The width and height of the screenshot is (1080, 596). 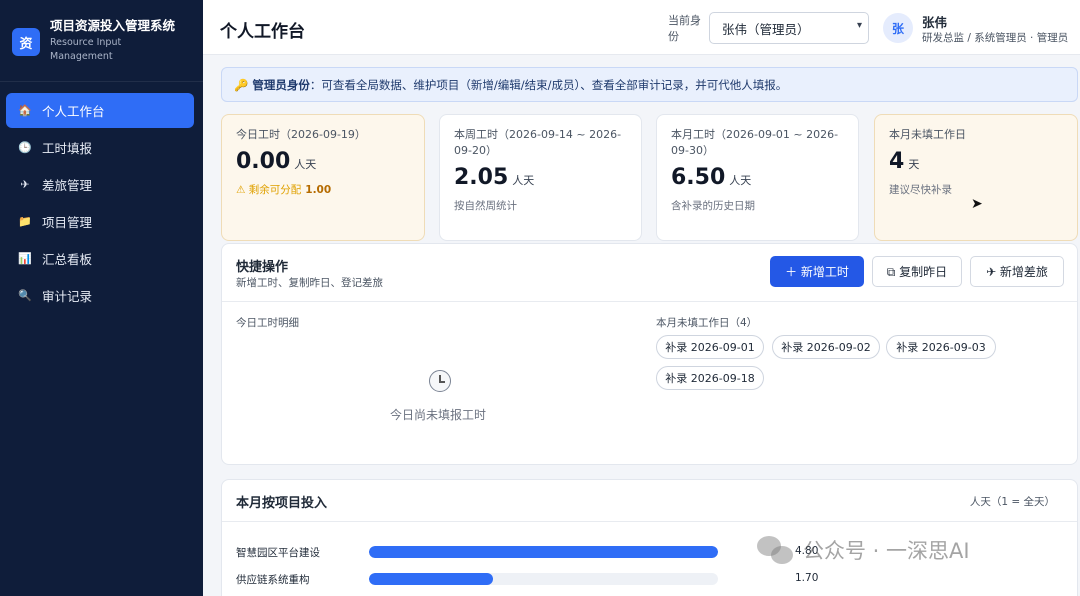 I want to click on plane-icon: ✈, so click(x=25, y=184).